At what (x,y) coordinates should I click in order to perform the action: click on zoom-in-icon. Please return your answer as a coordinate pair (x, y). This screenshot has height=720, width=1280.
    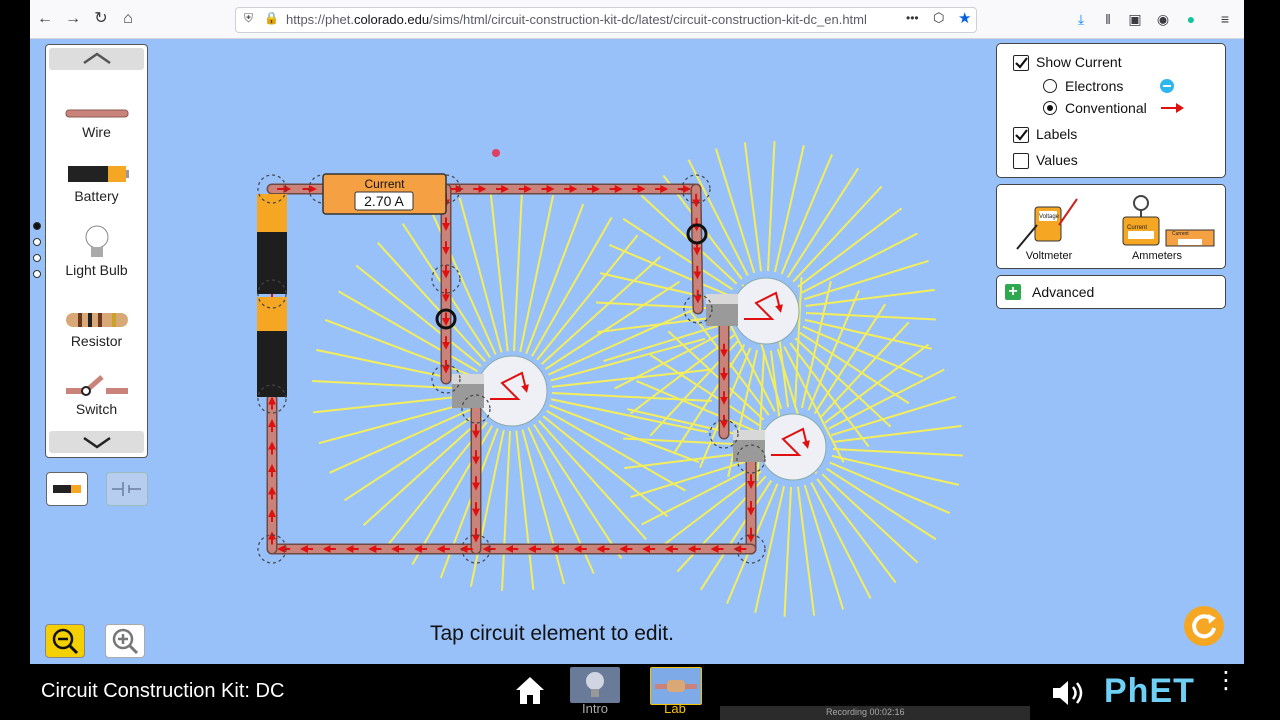
    Looking at the image, I should click on (125, 641).